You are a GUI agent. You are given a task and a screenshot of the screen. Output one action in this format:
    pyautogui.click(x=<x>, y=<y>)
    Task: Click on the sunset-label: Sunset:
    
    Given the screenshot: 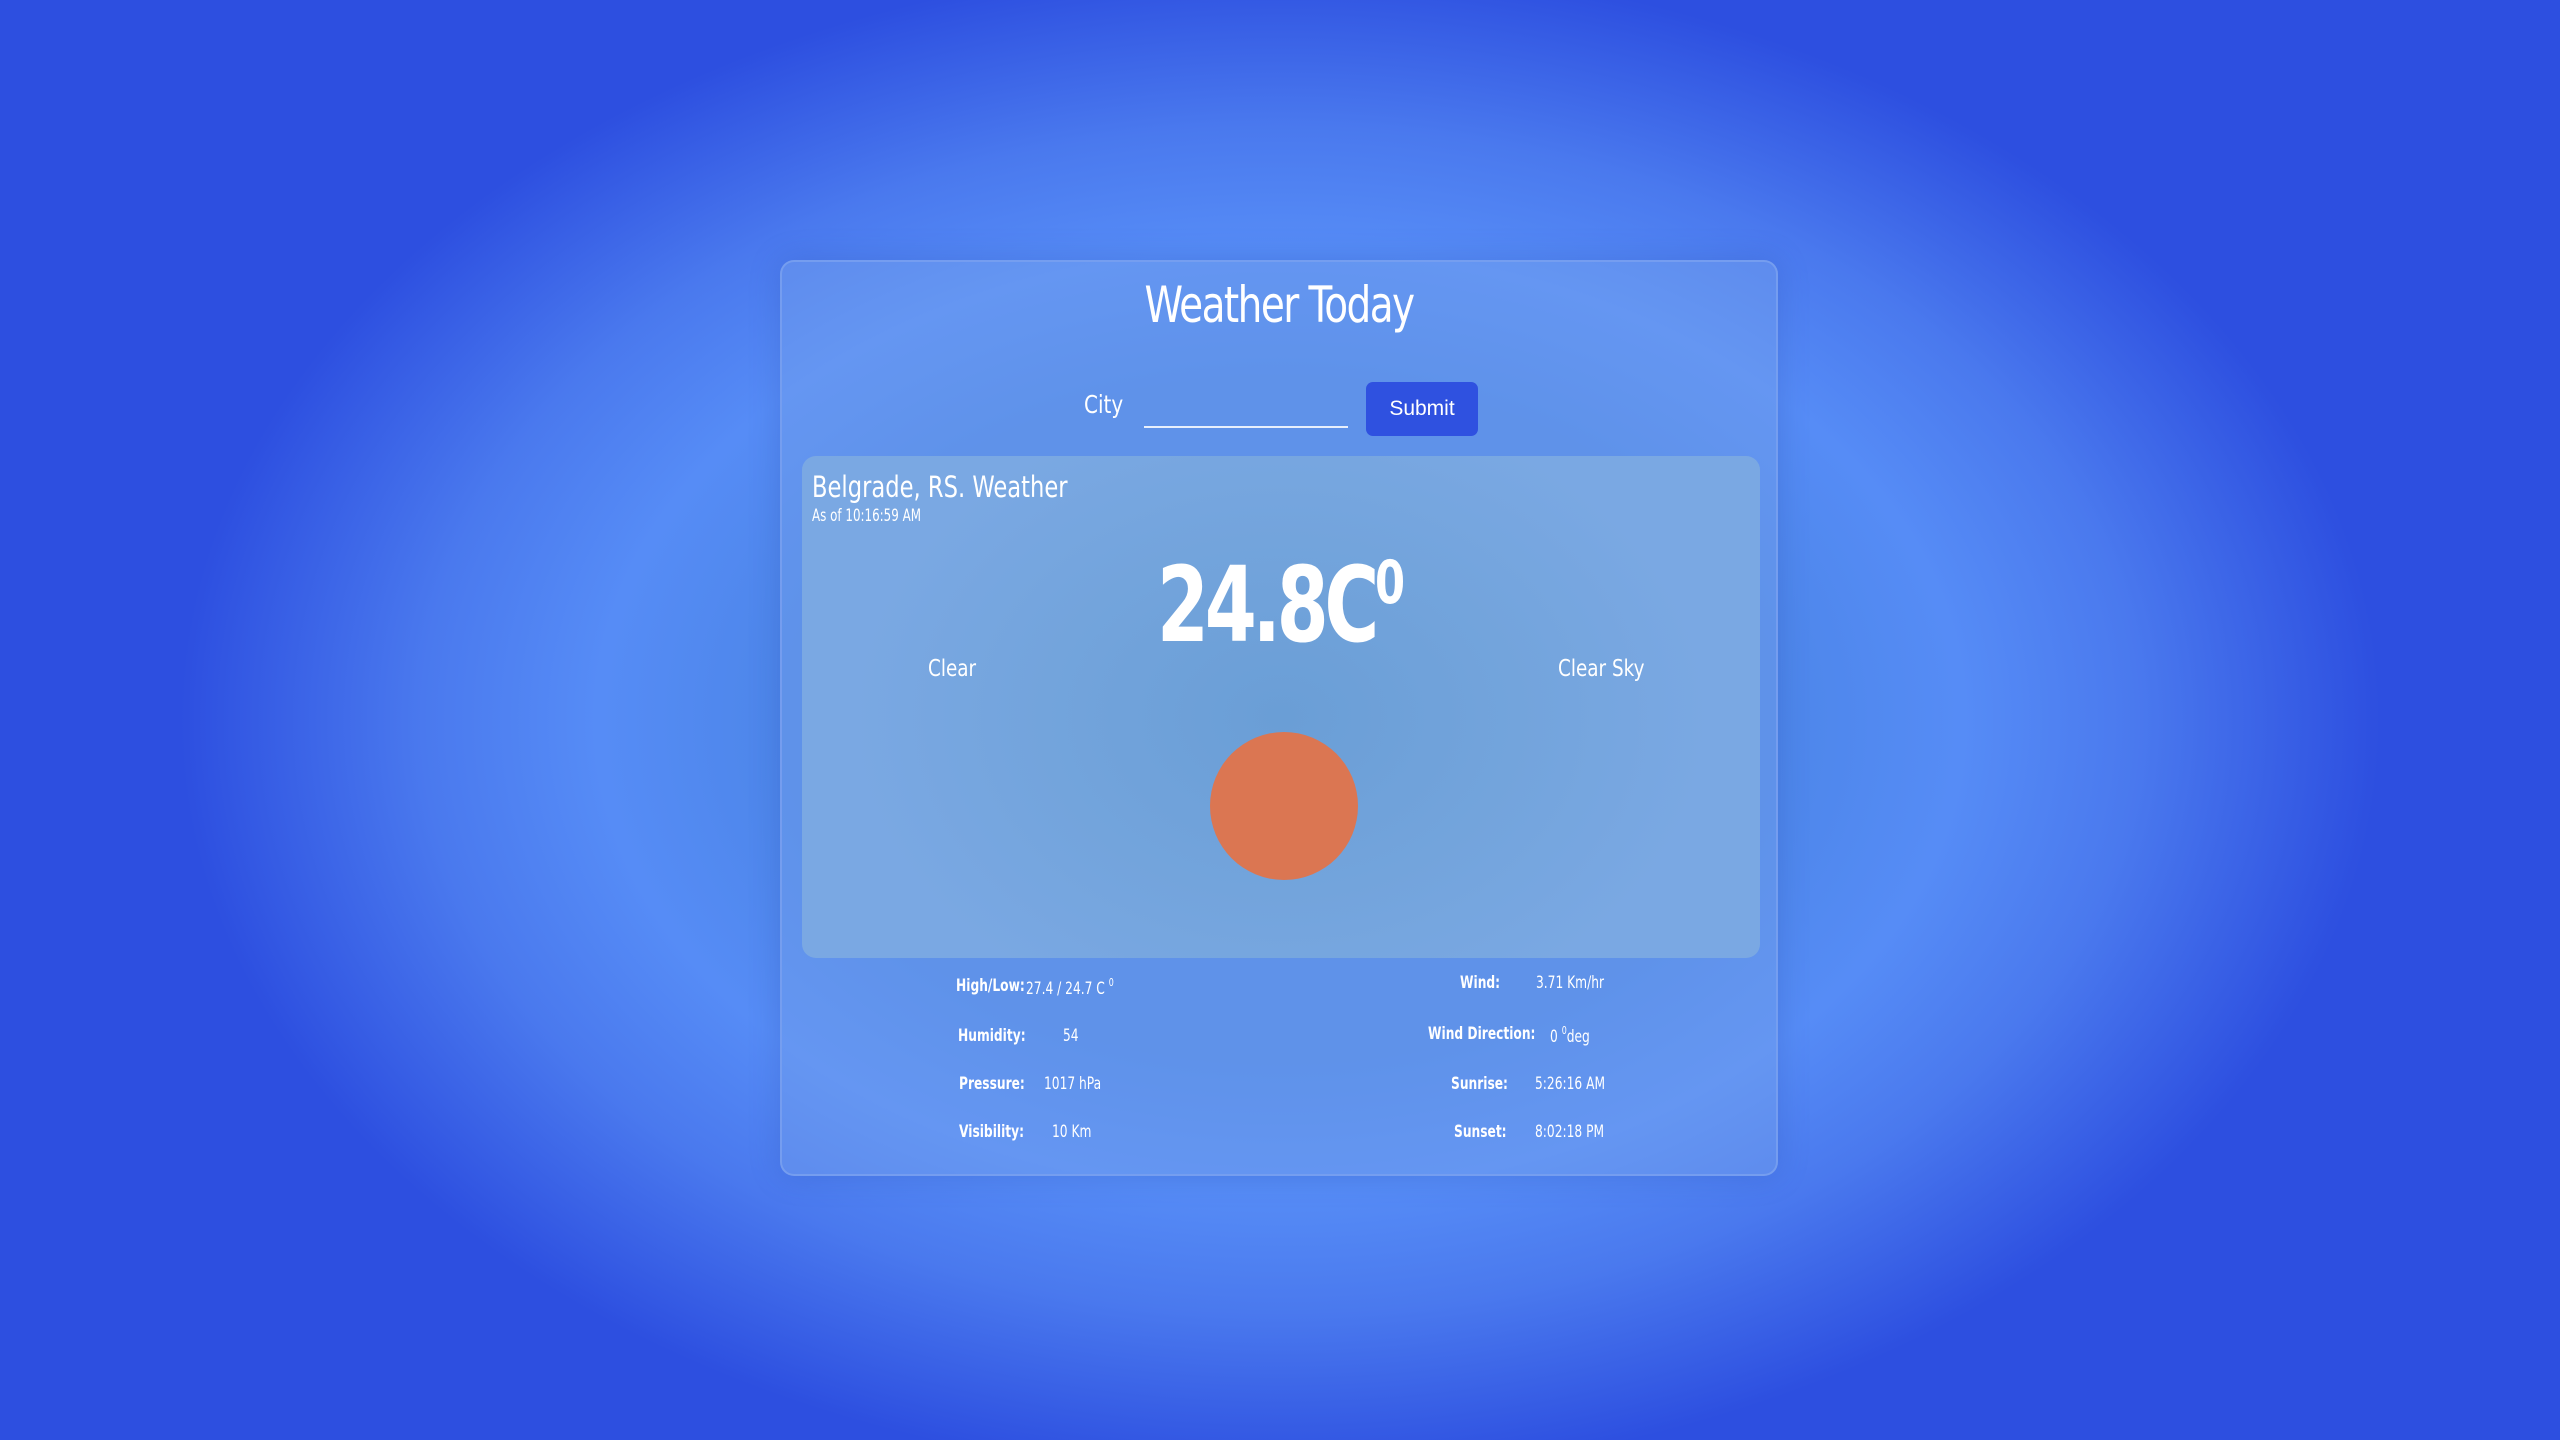 What is the action you would take?
    pyautogui.click(x=1480, y=1132)
    